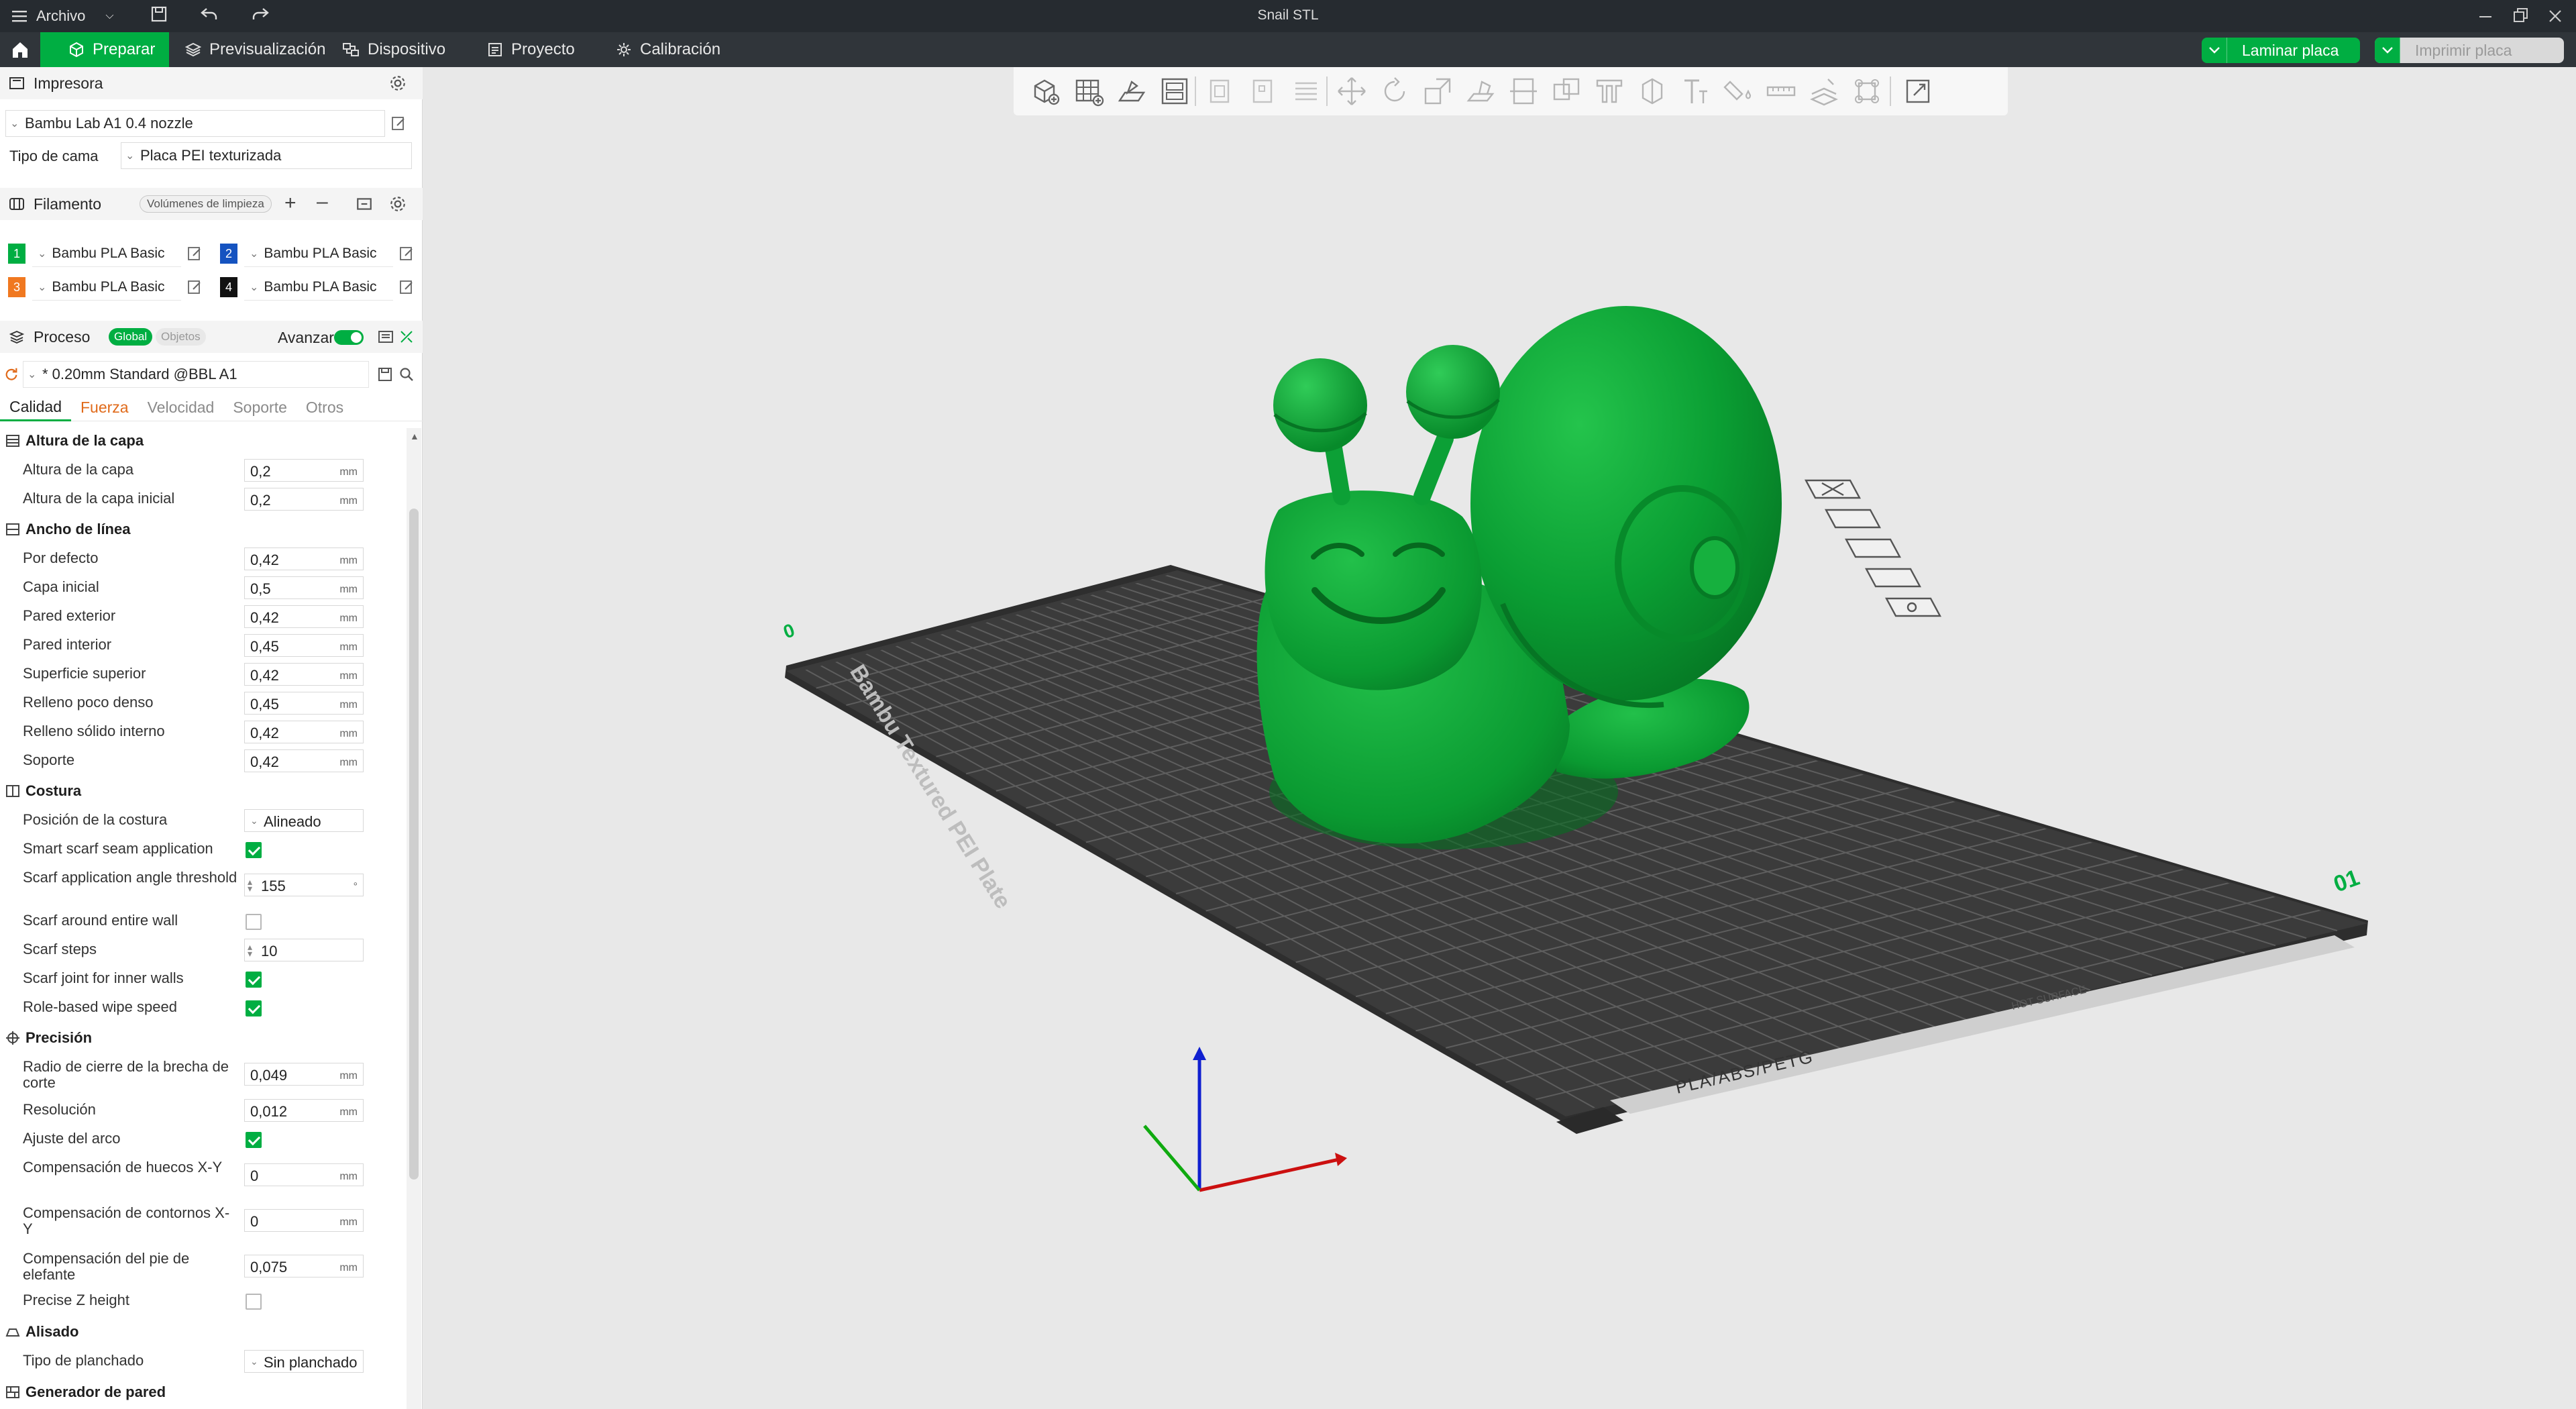  Describe the element at coordinates (304, 1074) in the screenshot. I see `gap-closing-radius-input: 0,049 mm` at that location.